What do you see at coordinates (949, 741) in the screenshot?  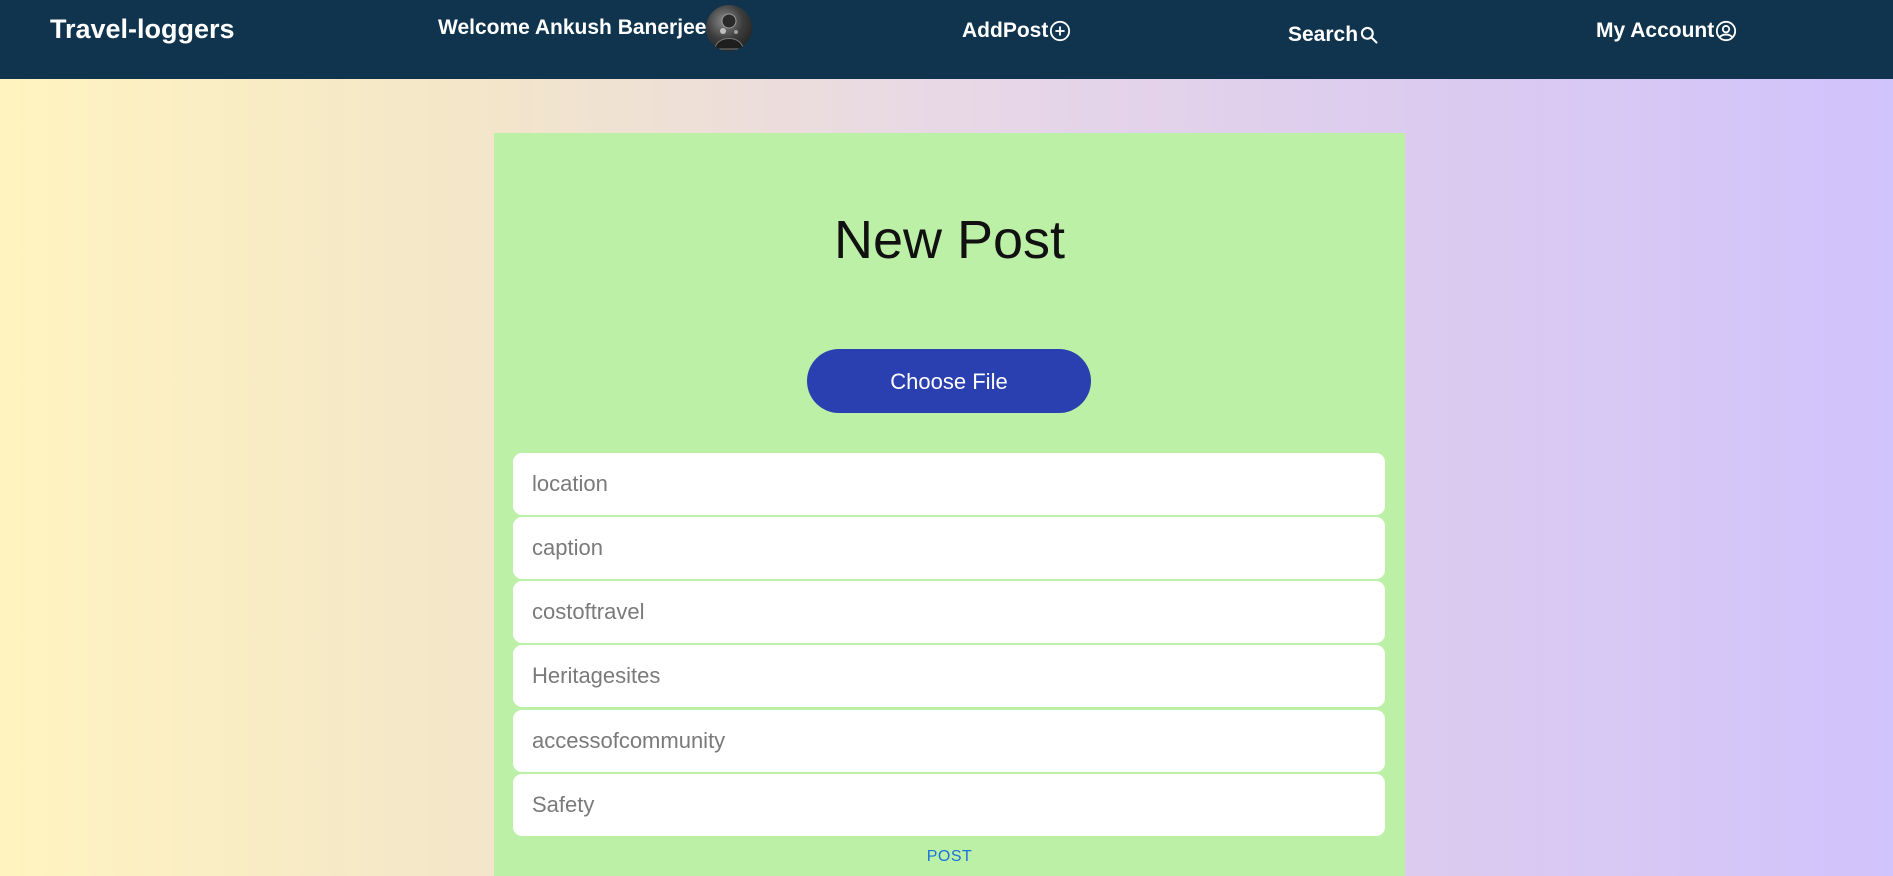 I see `access-of-community-input` at bounding box center [949, 741].